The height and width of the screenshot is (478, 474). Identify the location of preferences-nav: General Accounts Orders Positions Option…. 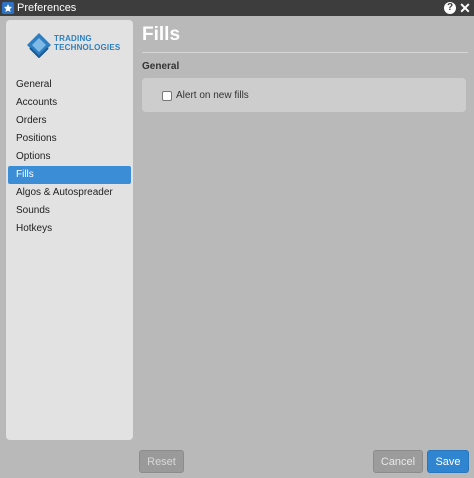
(69, 157).